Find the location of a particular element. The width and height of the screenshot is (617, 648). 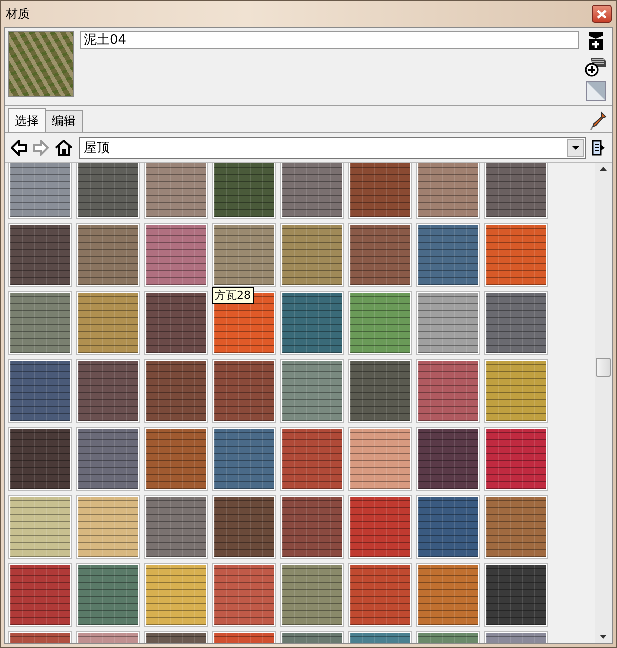

close-button is located at coordinates (602, 14).